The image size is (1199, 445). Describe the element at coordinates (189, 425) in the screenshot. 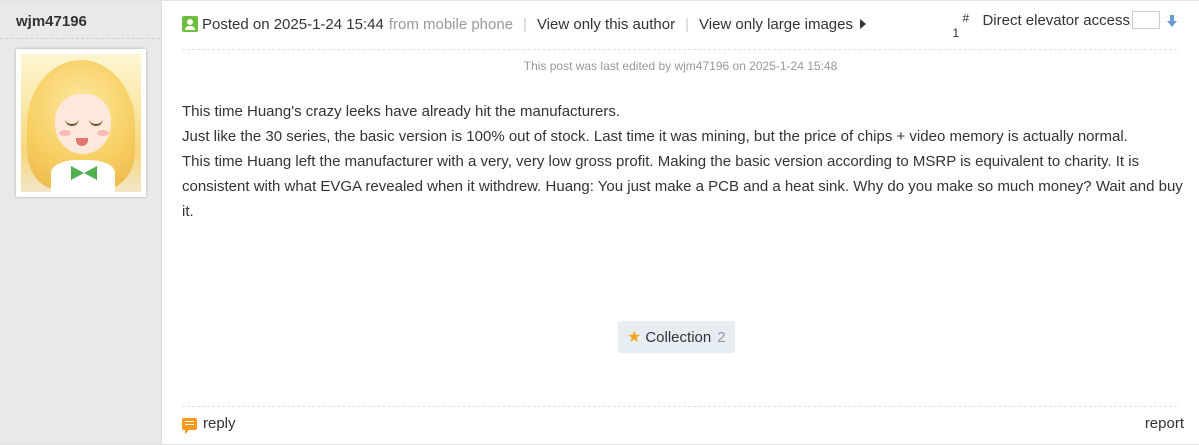

I see `reply-icon` at that location.